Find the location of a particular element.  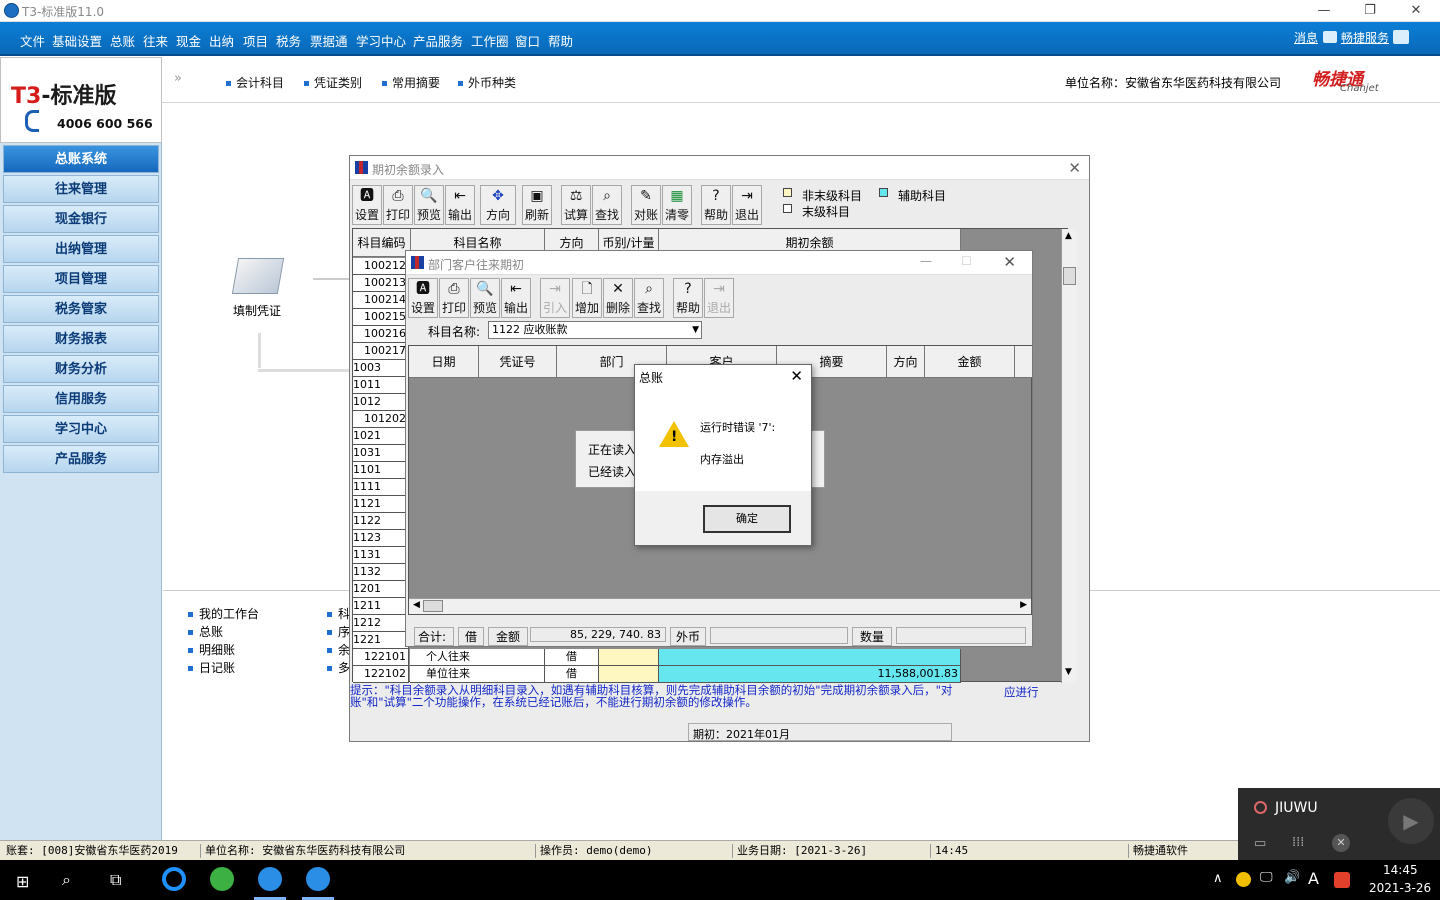

sidebar-item-project: 项目管理 is located at coordinates (81, 279).